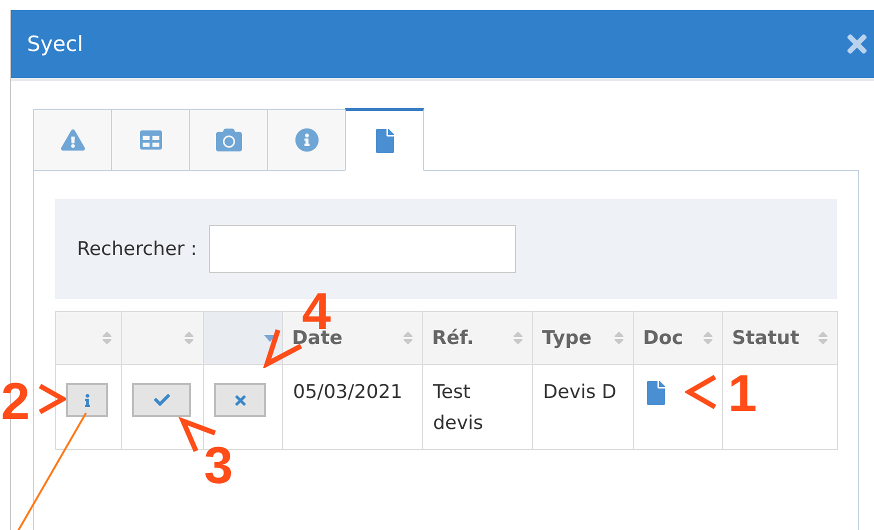  I want to click on window-title: Syecl, so click(55, 44).